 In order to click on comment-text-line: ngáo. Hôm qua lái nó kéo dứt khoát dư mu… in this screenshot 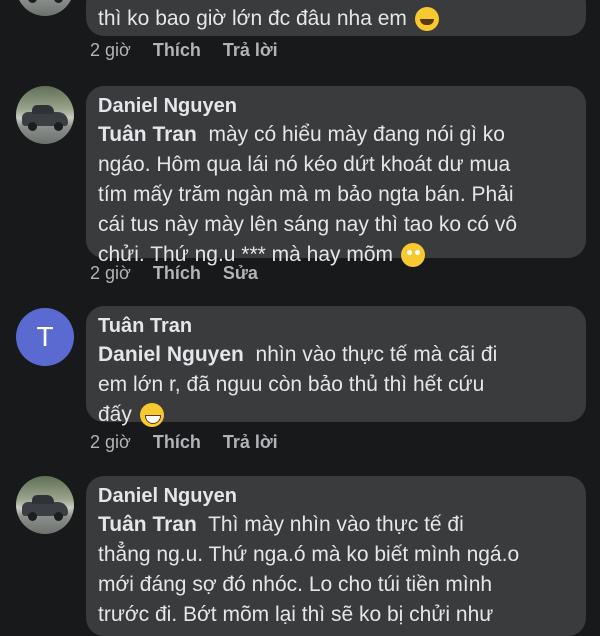, I will do `click(304, 164)`.